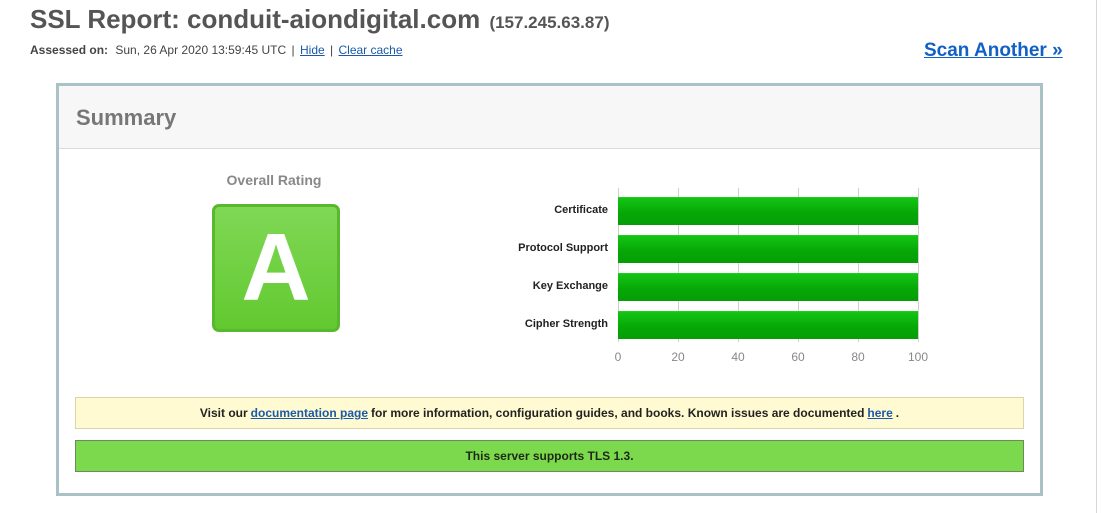 The height and width of the screenshot is (513, 1101). Describe the element at coordinates (255, 19) in the screenshot. I see `report-title: SSL Report: conduit-aiondigital.com` at that location.